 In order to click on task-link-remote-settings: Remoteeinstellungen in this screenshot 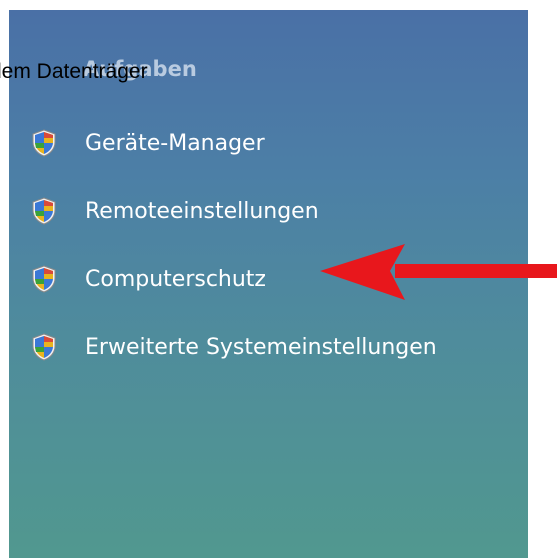, I will do `click(174, 211)`.